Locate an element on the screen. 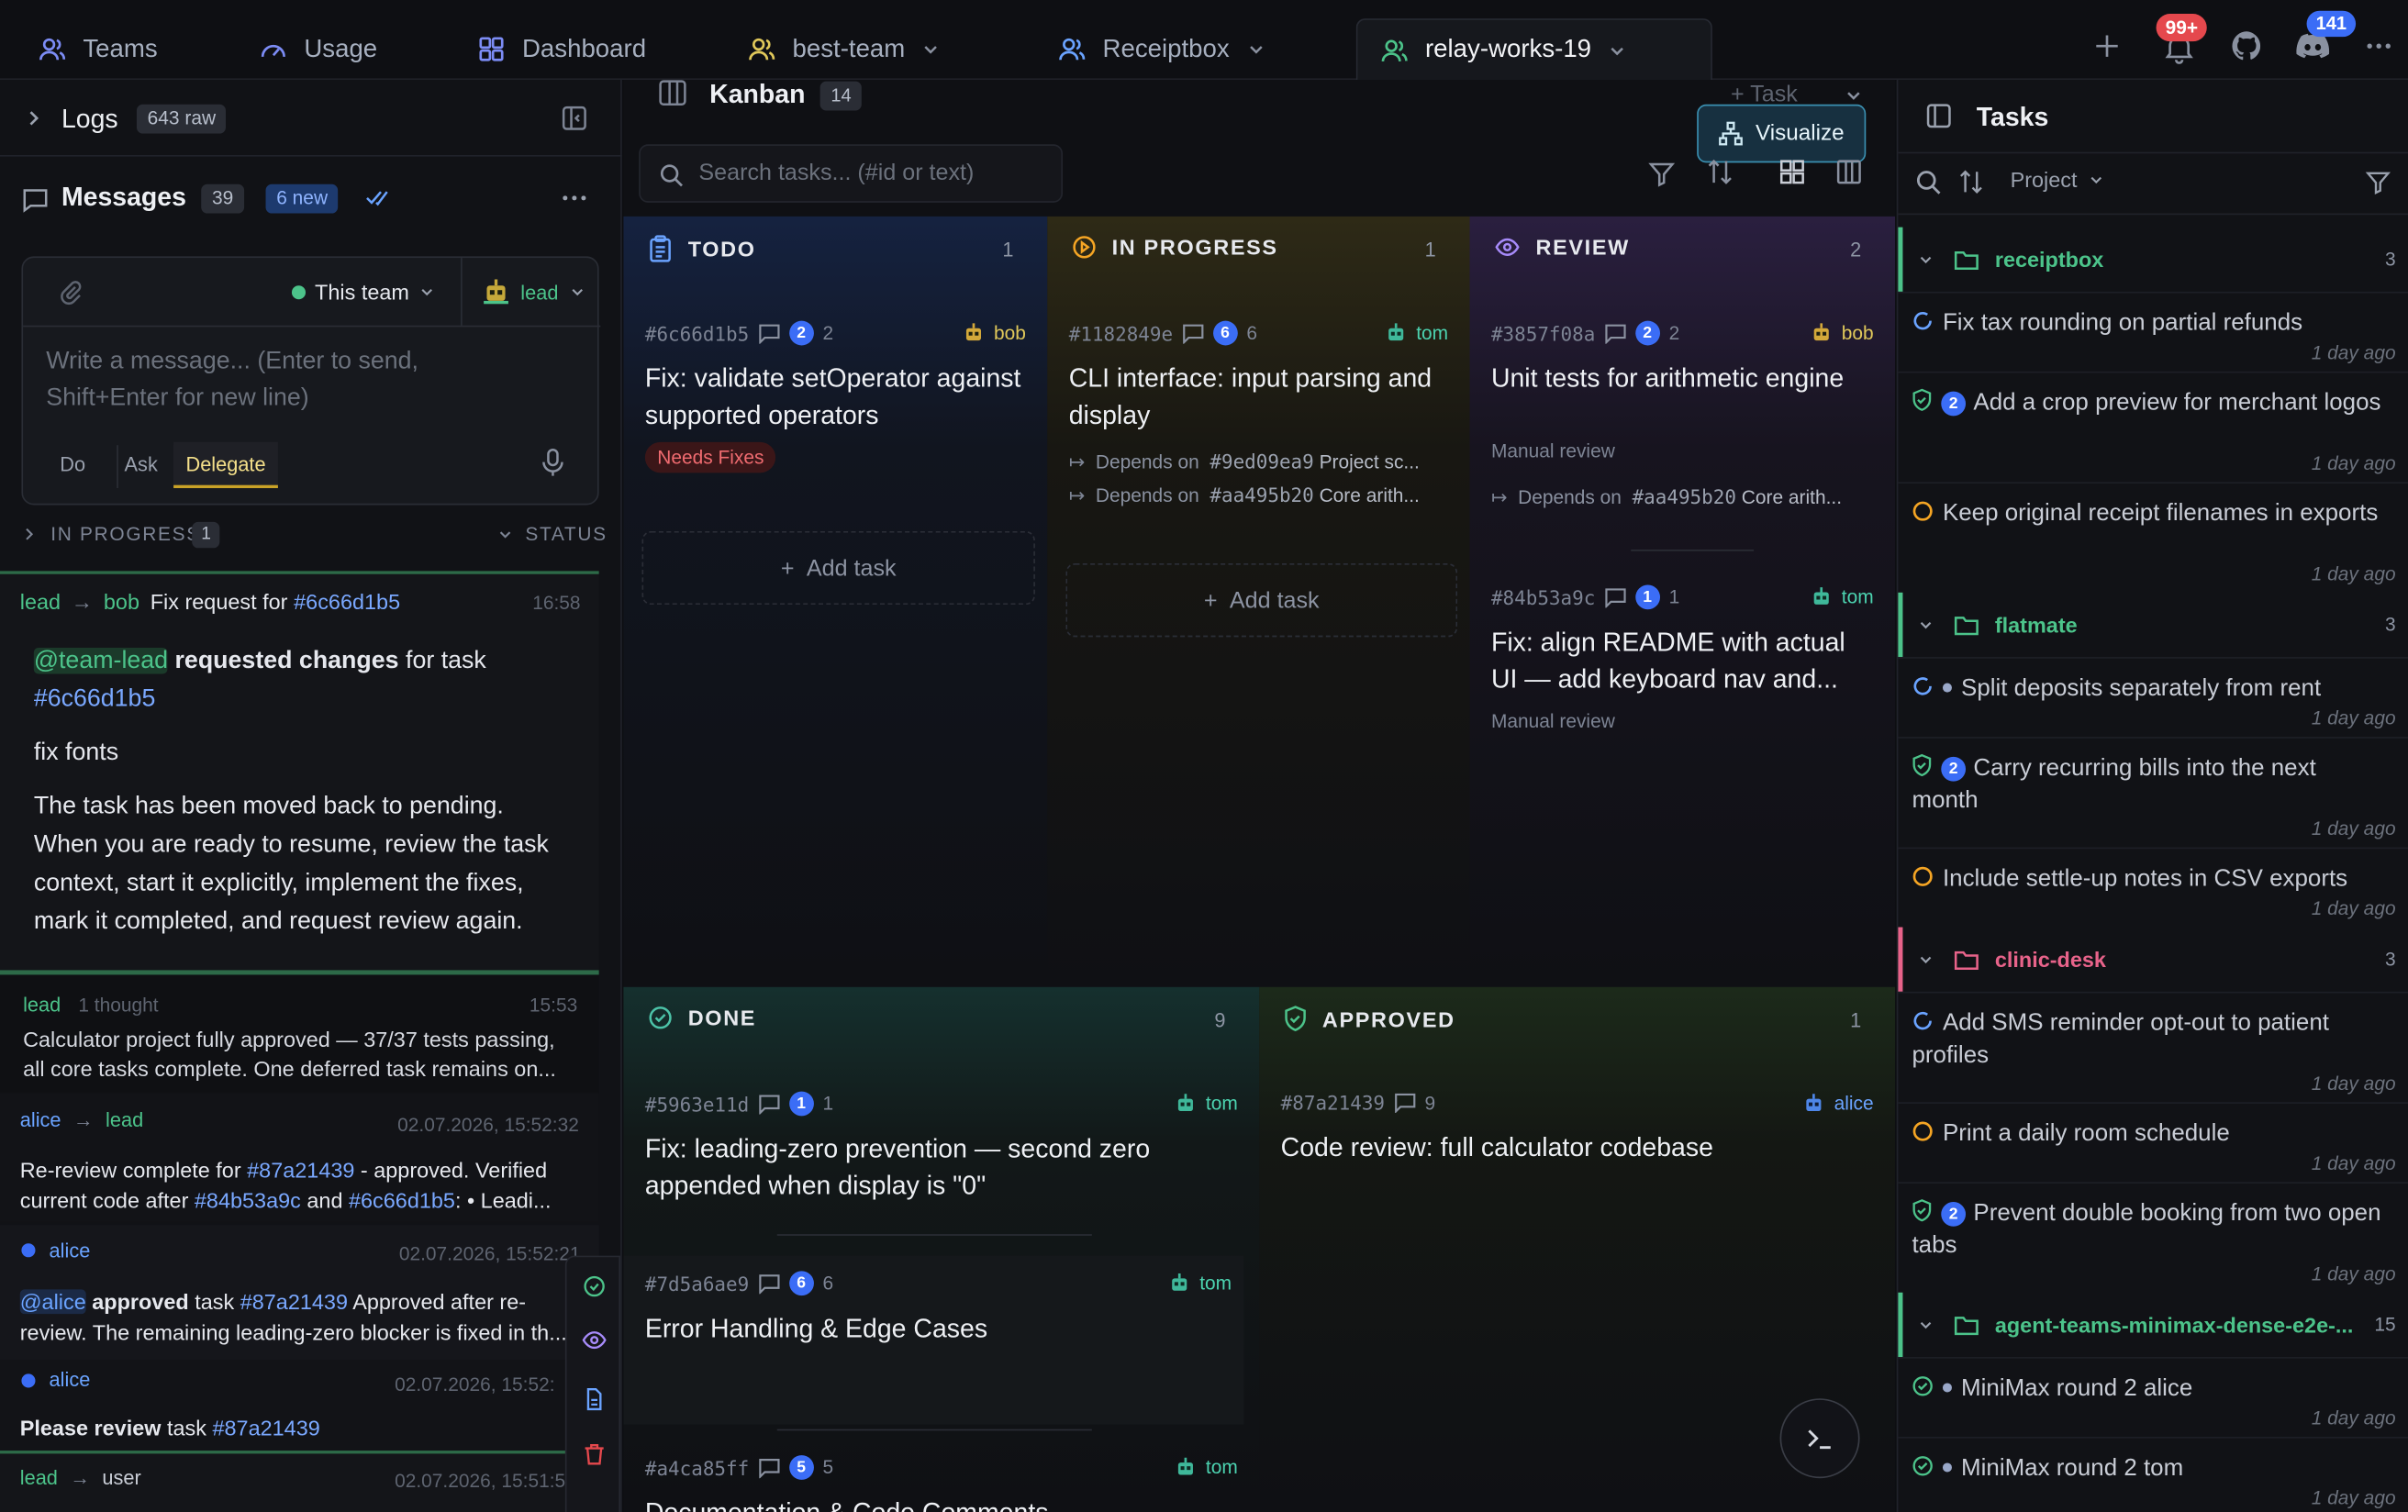 This screenshot has height=1512, width=2408. github-icon is located at coordinates (2247, 46).